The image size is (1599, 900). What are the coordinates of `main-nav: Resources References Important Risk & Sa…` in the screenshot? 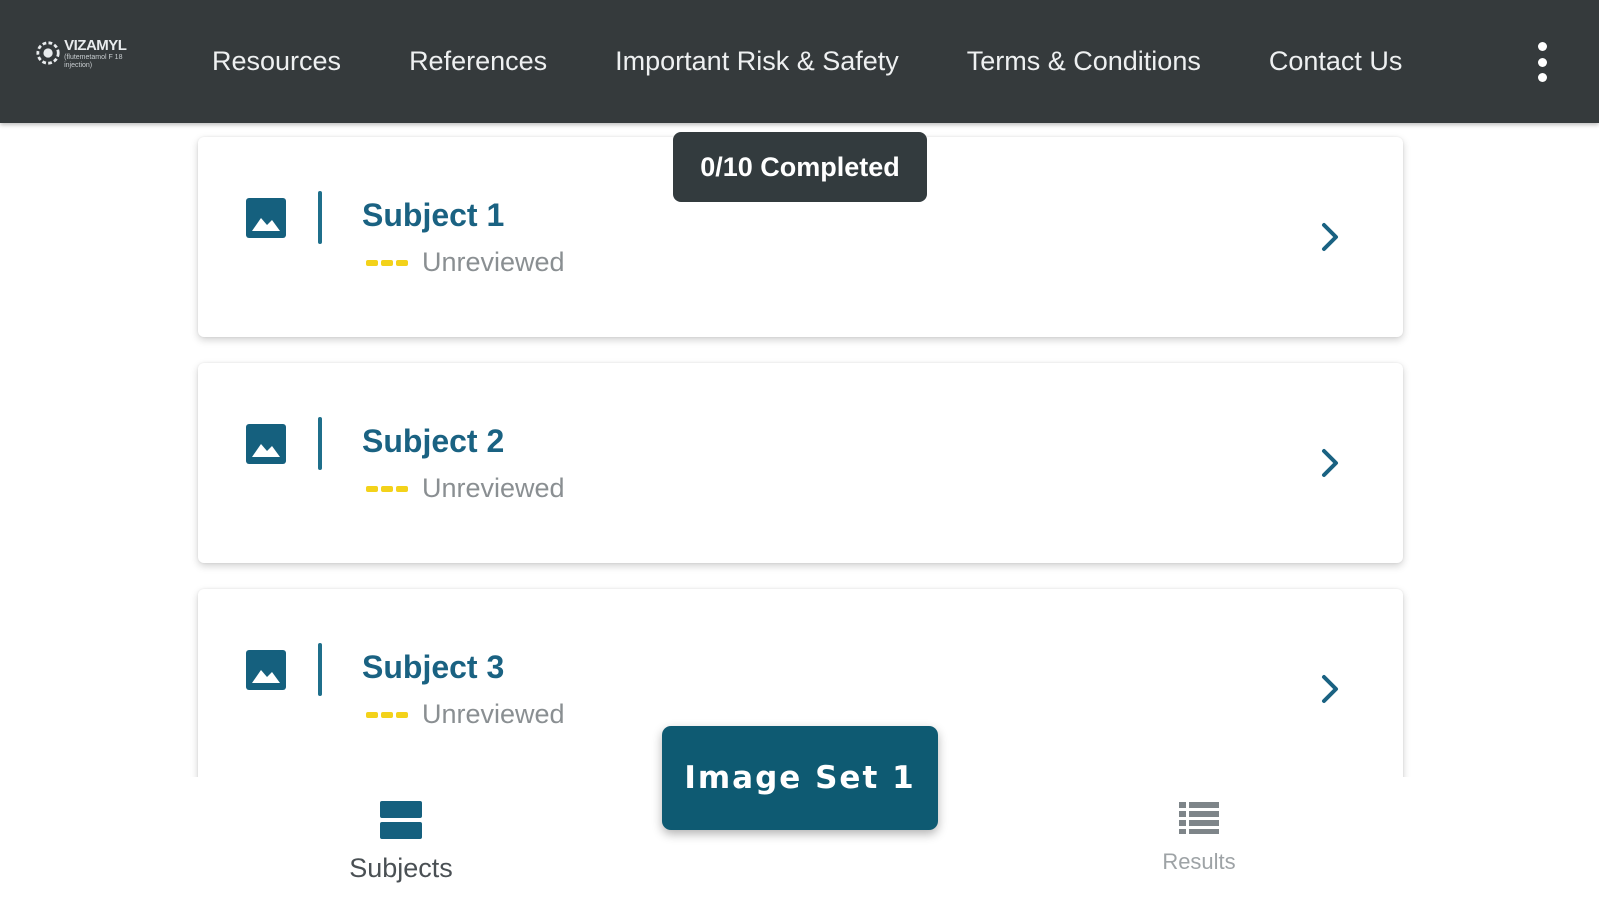 It's located at (841, 61).